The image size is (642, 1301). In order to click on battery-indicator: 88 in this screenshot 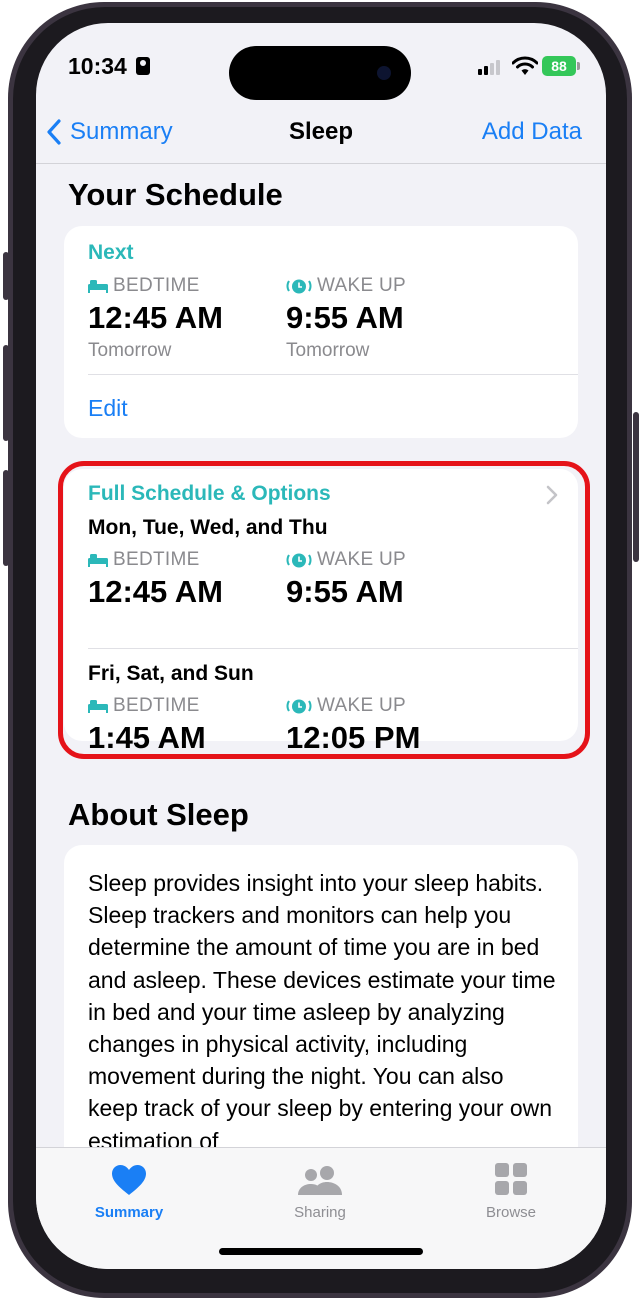, I will do `click(559, 66)`.